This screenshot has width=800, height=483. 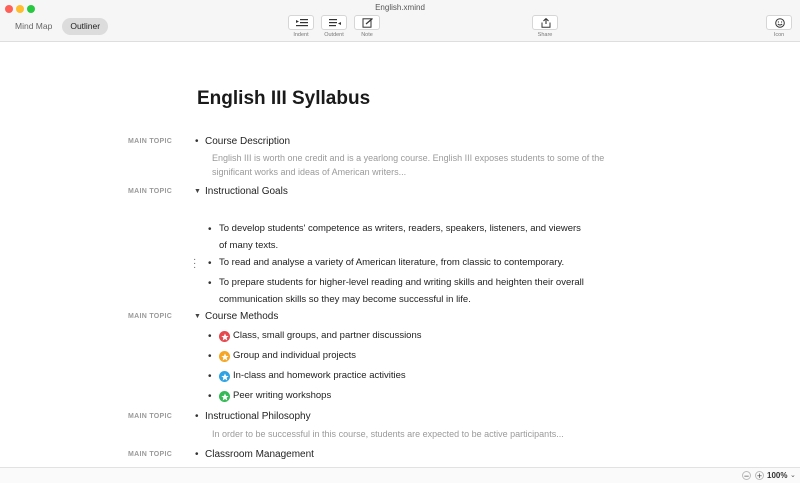 What do you see at coordinates (400, 7) in the screenshot?
I see `window-title: English.xmind` at bounding box center [400, 7].